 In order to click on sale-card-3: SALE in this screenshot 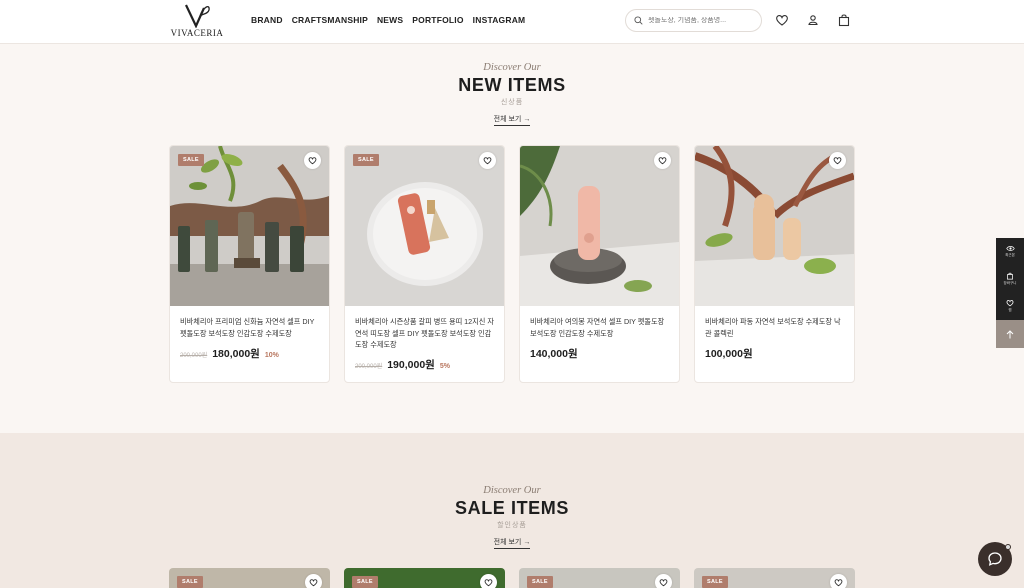, I will do `click(599, 578)`.